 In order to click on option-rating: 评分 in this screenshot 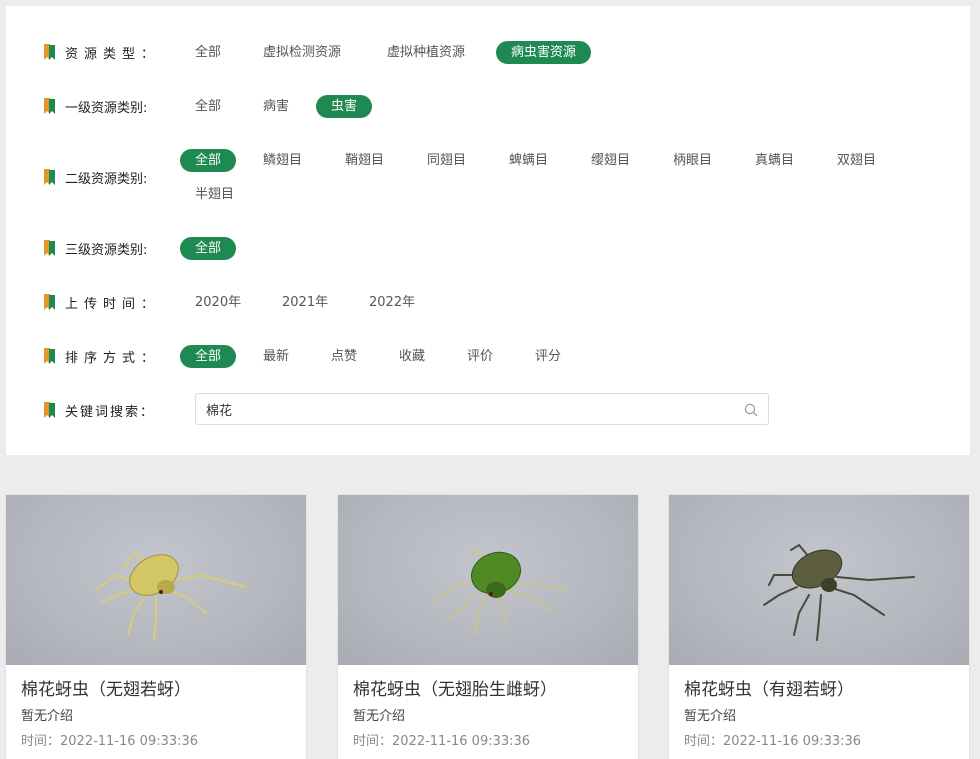, I will do `click(548, 356)`.